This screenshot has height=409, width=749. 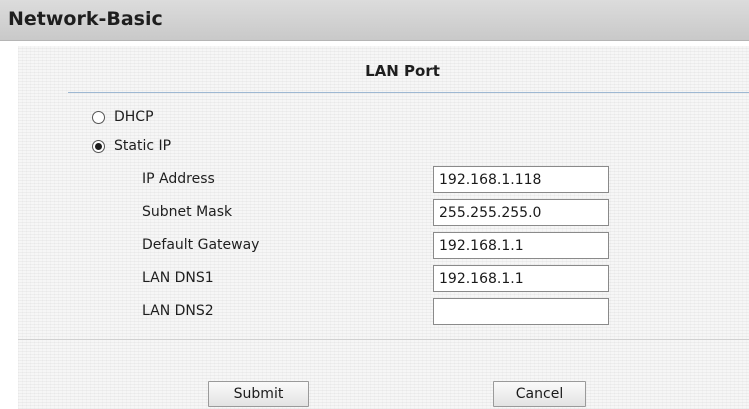 I want to click on dhcp-radio-option: DHCP, so click(x=123, y=117).